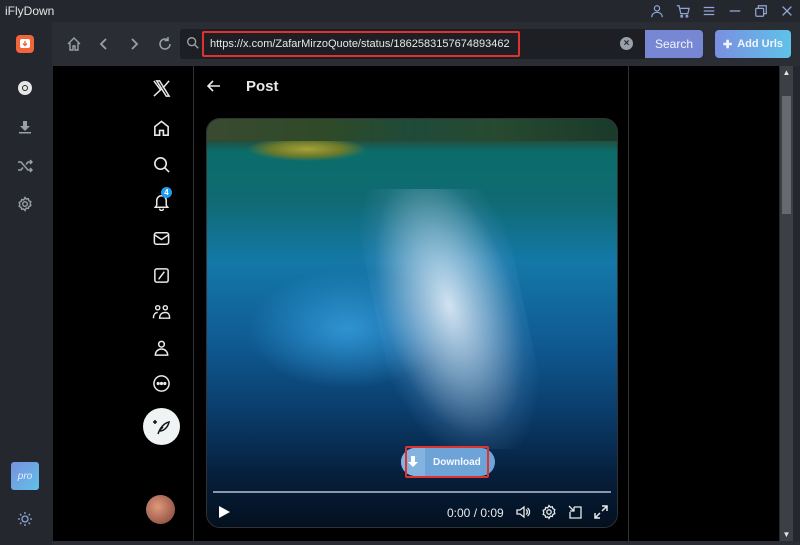 The image size is (800, 545). Describe the element at coordinates (457, 462) in the screenshot. I see `download-label: Download` at that location.